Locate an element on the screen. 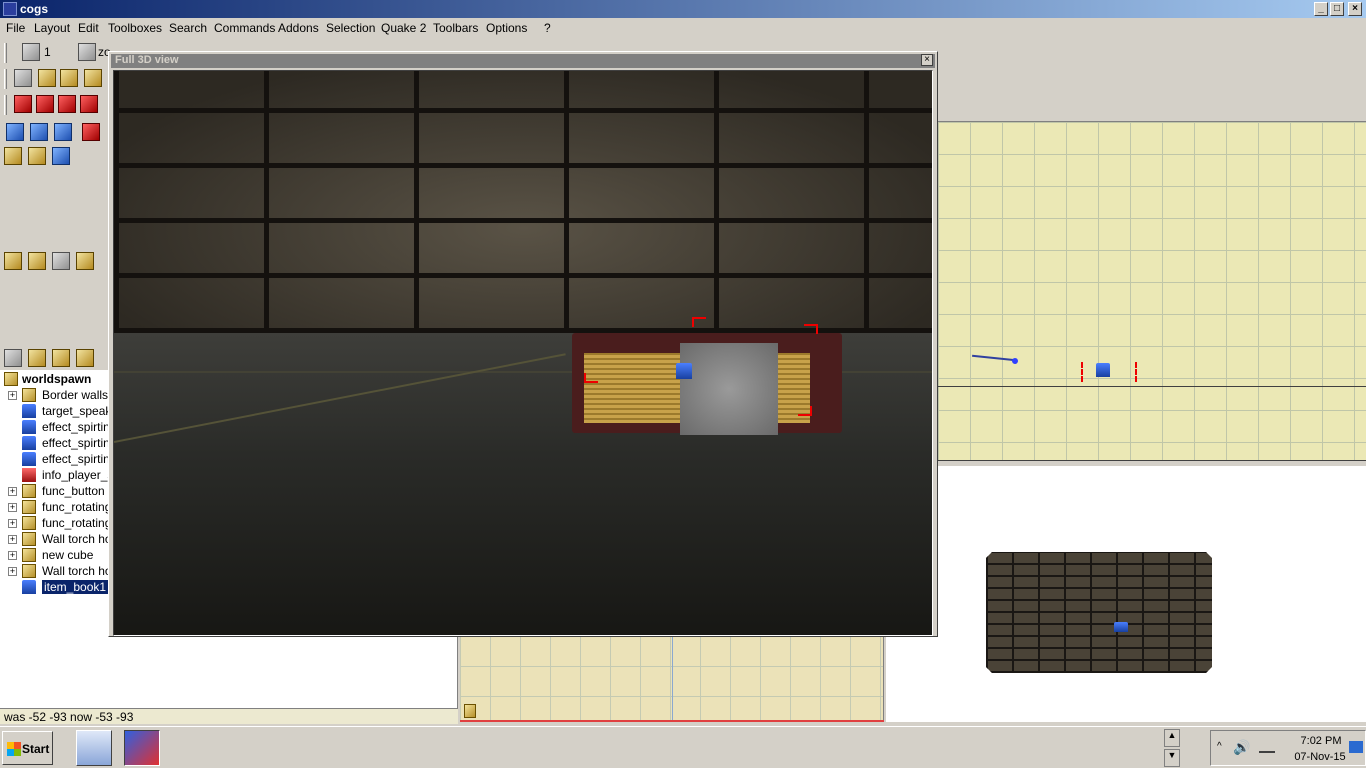 This screenshot has width=1366, height=768. tree-view-icon is located at coordinates (13, 358).